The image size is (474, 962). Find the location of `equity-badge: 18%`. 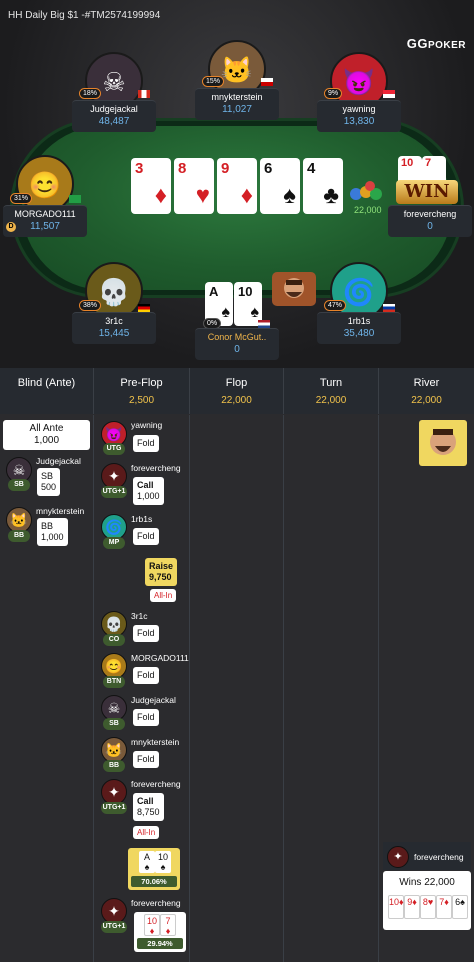

equity-badge: 18% is located at coordinates (90, 93).